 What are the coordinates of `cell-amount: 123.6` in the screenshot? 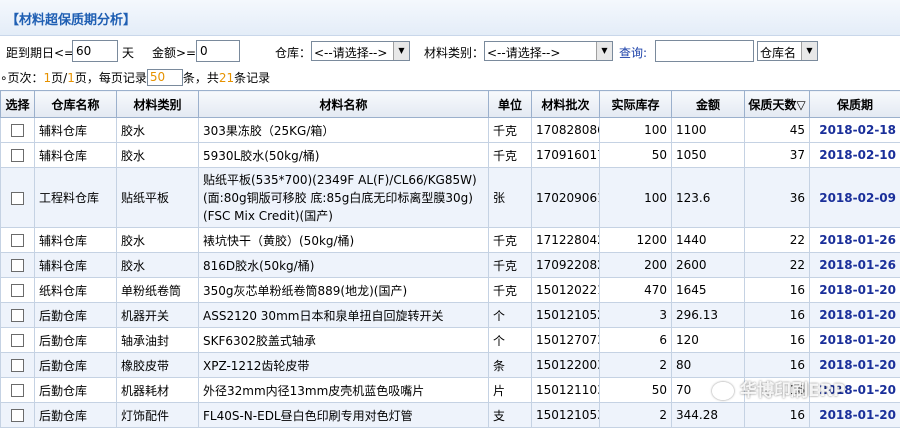 It's located at (708, 197).